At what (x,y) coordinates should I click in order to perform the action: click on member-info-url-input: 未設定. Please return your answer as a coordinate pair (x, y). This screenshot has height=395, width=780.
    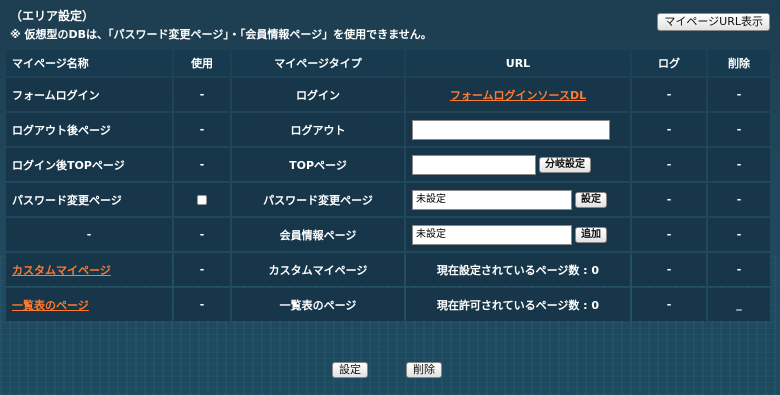
    Looking at the image, I should click on (492, 234).